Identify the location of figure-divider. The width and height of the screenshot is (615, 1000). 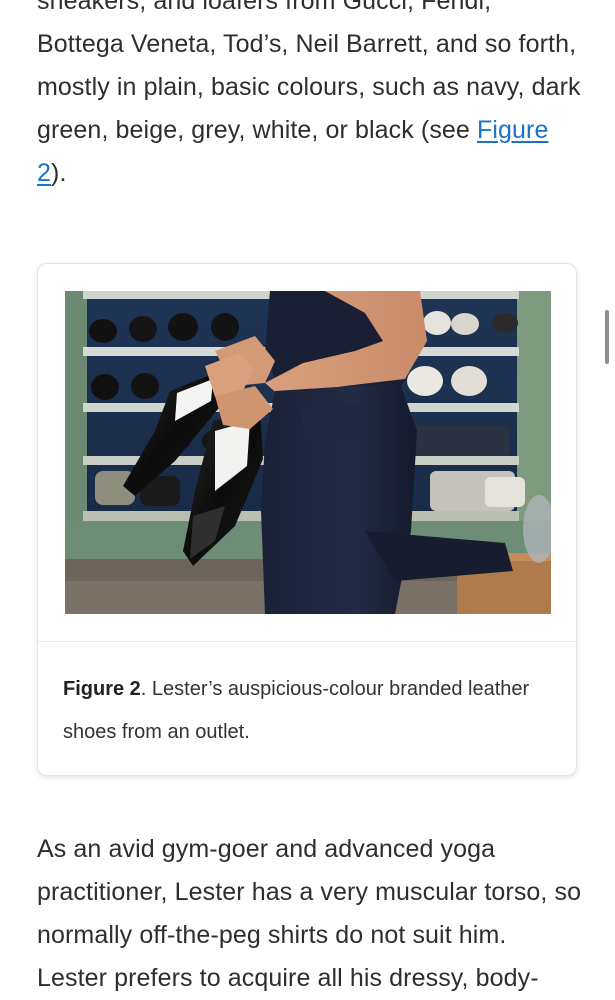
(307, 641).